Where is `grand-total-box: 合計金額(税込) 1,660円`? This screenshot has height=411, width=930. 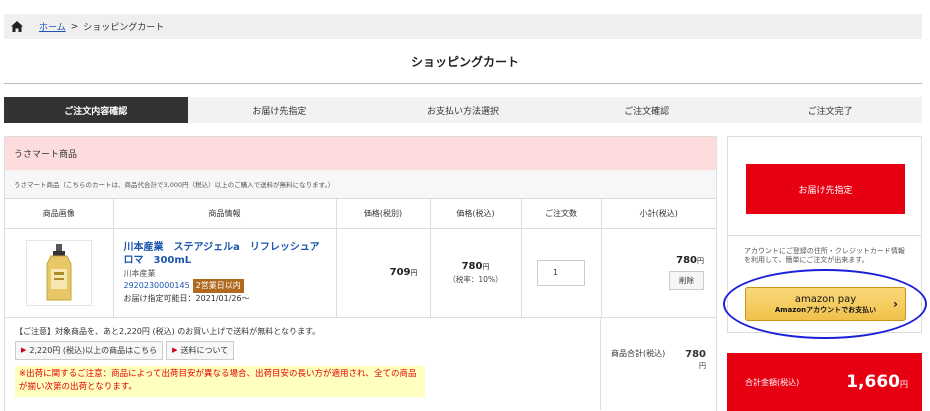
grand-total-box: 合計金額(税込) 1,660円 is located at coordinates (824, 382).